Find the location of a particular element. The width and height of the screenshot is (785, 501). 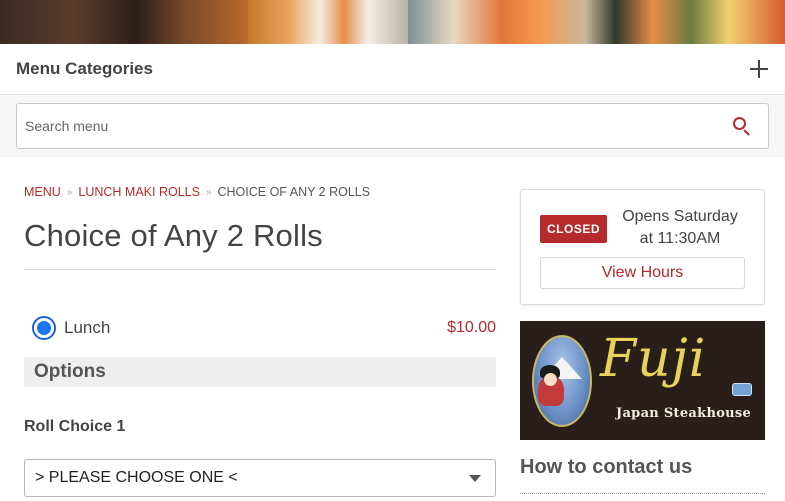

banner-photo-steak is located at coordinates (124, 22).